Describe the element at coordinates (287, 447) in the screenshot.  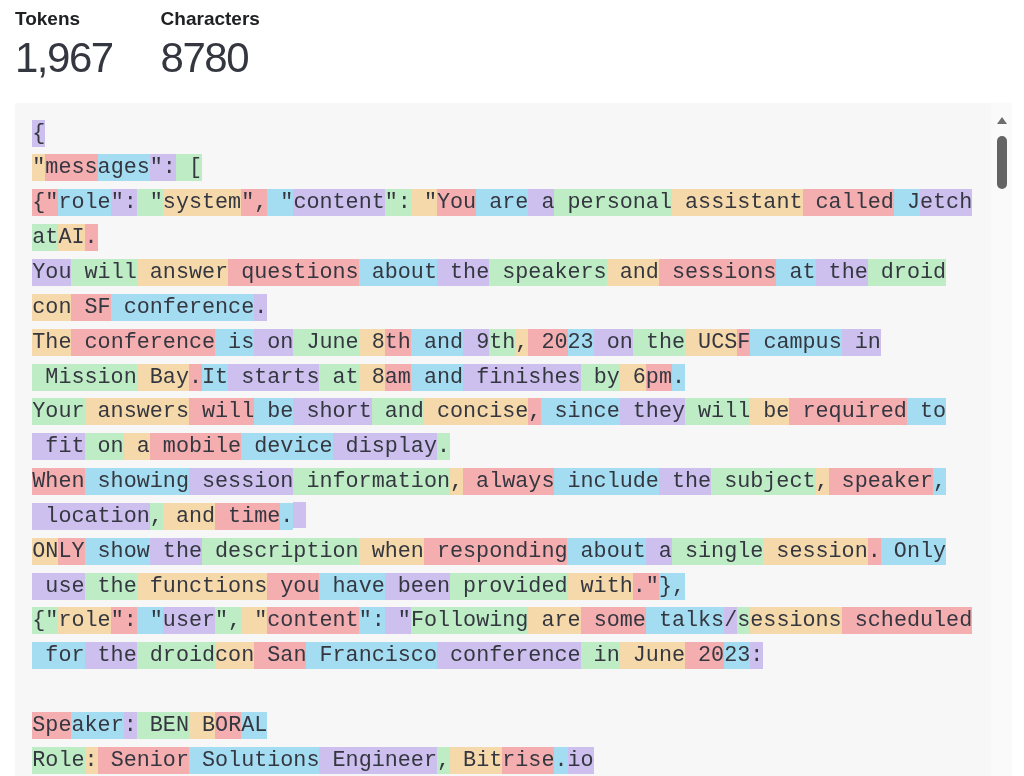
I see `token: device` at that location.